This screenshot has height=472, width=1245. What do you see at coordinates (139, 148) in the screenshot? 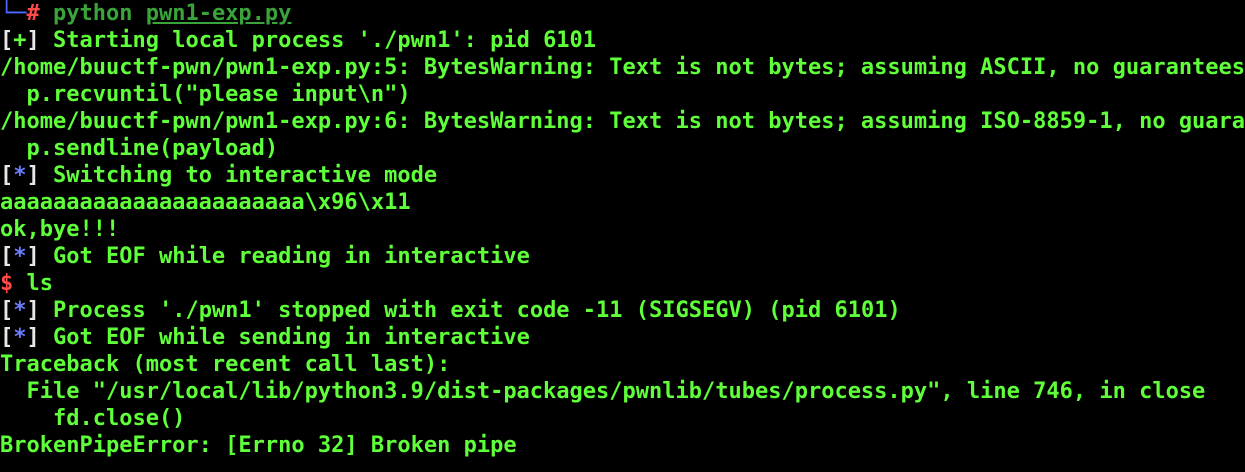
I see `output-line: p.sendline(payload)` at bounding box center [139, 148].